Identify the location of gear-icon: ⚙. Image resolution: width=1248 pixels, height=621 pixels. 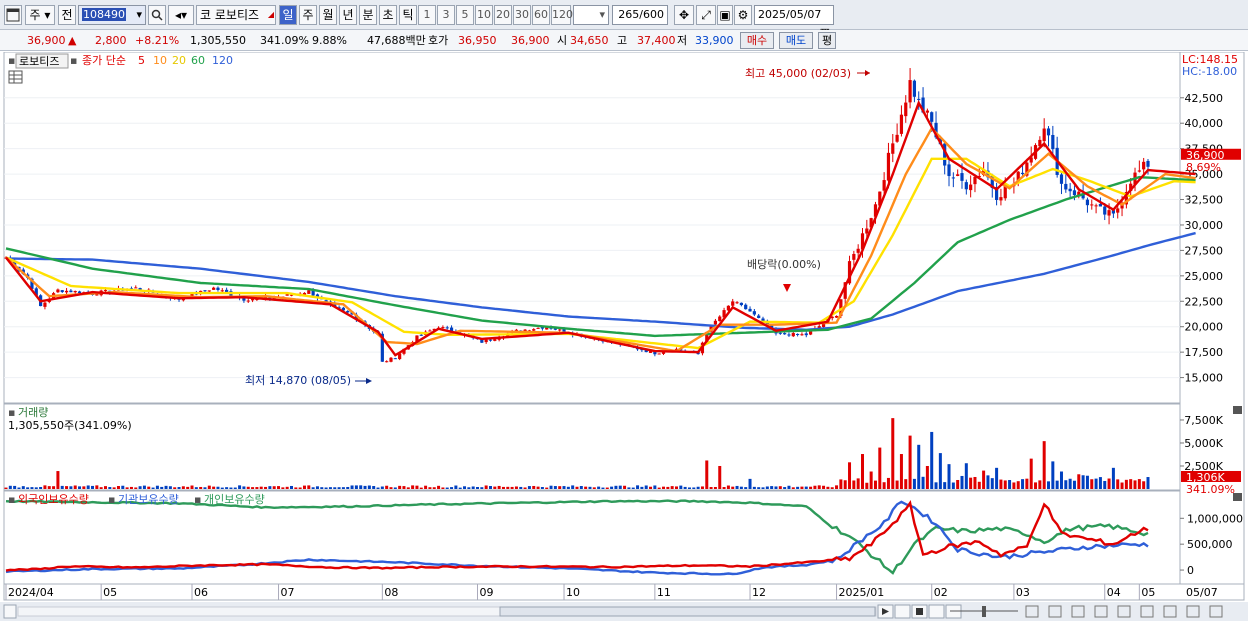
(743, 15).